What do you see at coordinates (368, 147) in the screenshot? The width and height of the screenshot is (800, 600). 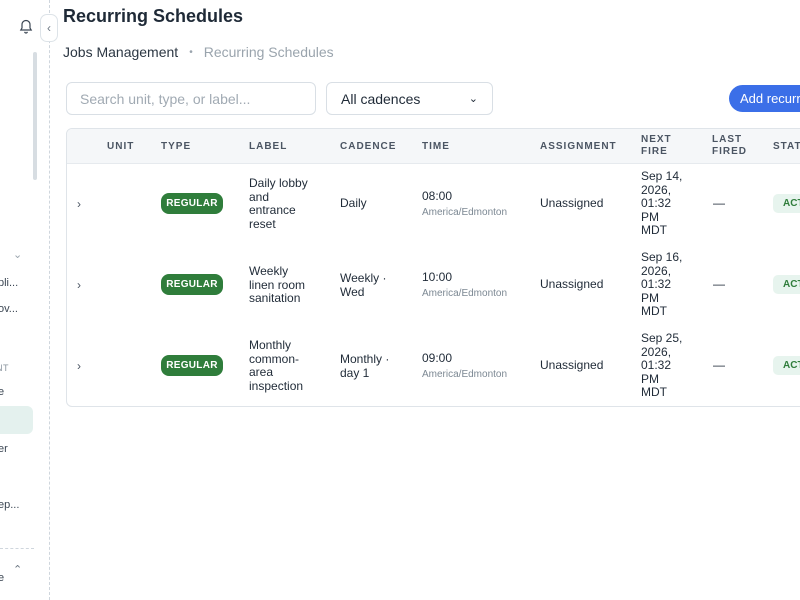 I see `column-header-cadence: CADENCE` at bounding box center [368, 147].